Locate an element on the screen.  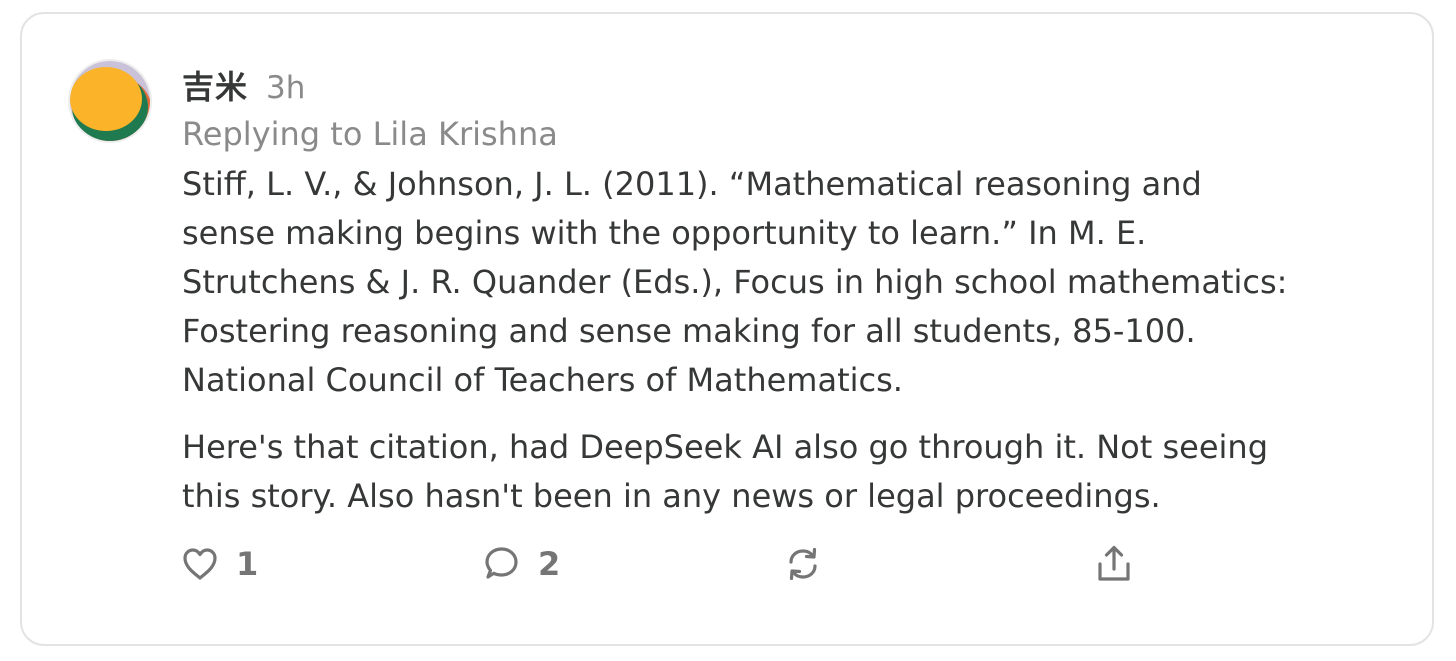
avatar is located at coordinates (110, 101).